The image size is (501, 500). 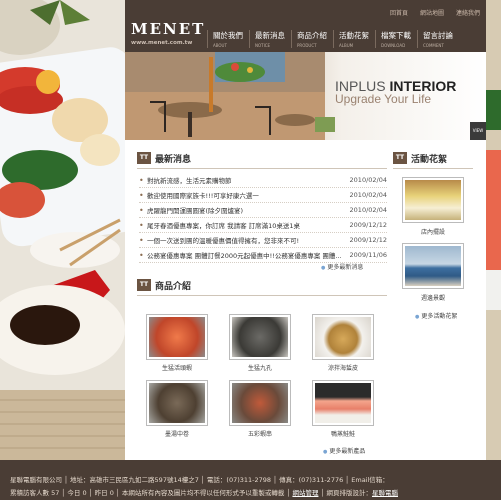 I want to click on news-item: • 對抗新流感，生活元素購物節 2010/02/04, so click(x=263, y=180).